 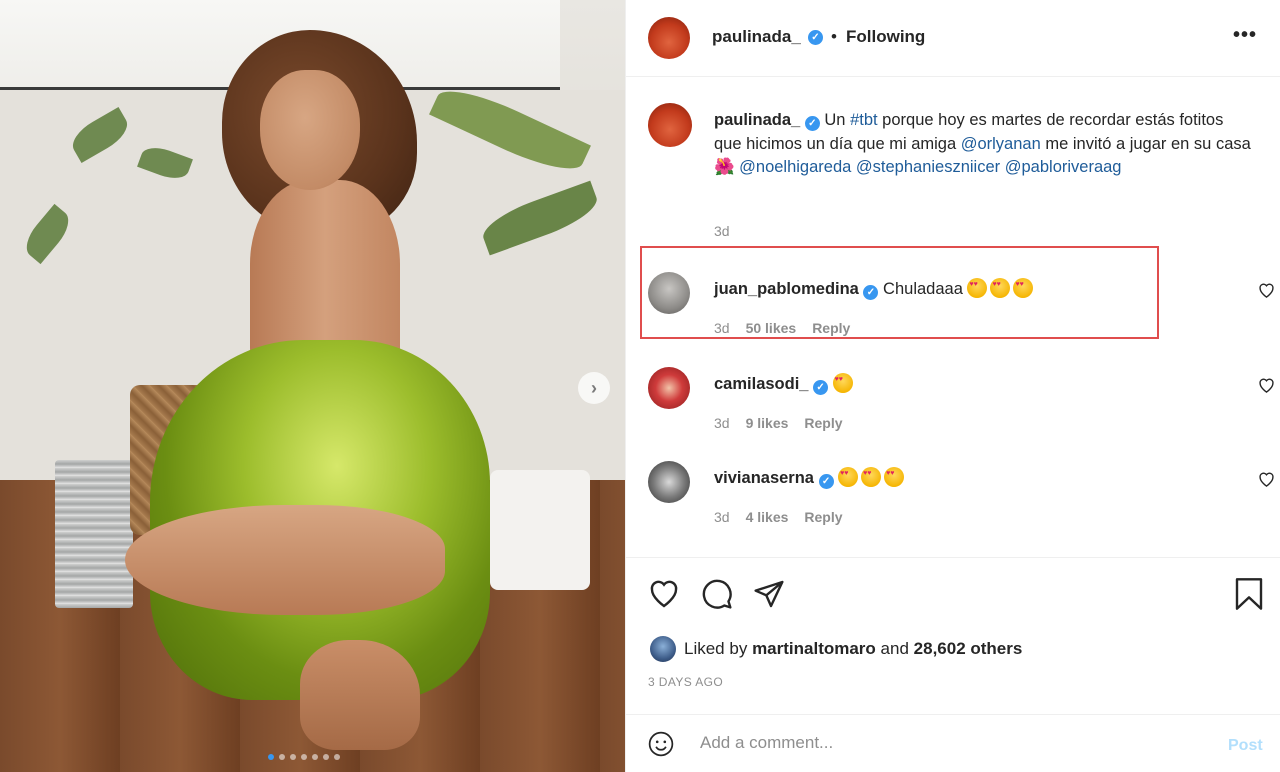 I want to click on post-button: Post, so click(x=1245, y=746).